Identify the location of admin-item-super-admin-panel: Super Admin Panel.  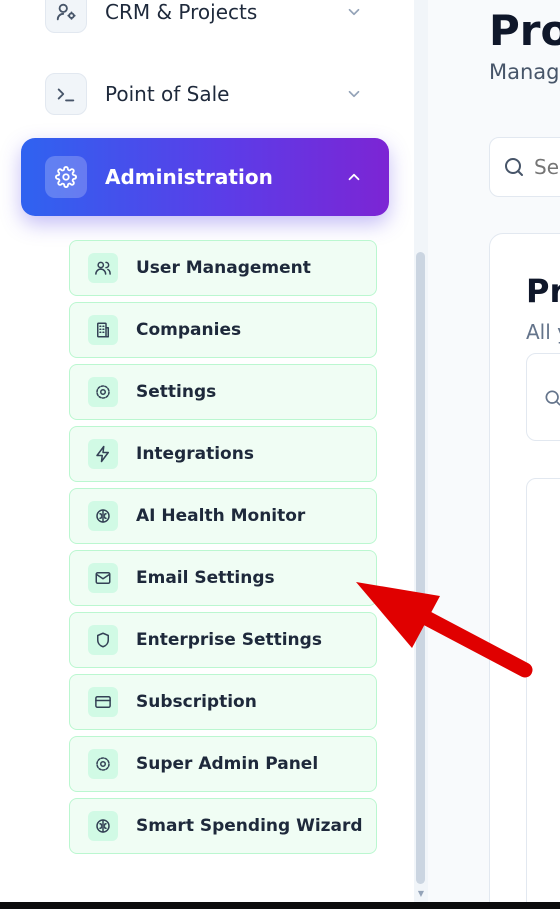
(223, 764).